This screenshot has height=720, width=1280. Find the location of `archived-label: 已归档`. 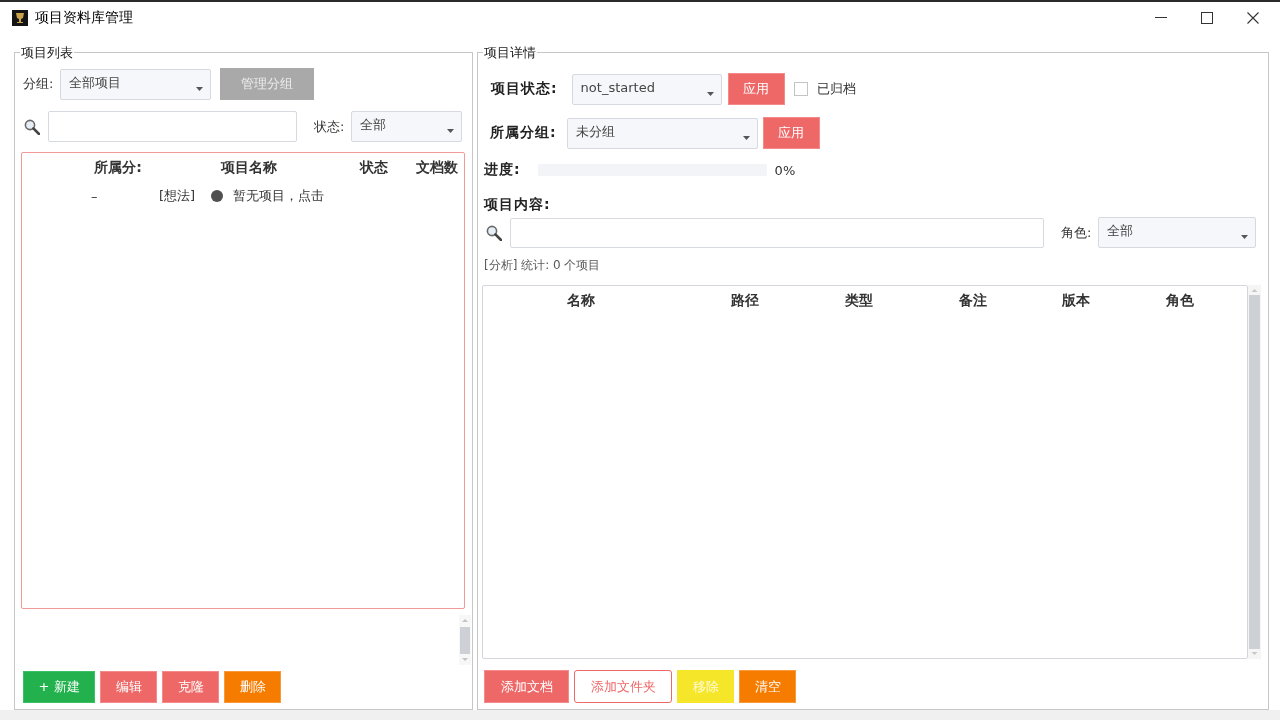

archived-label: 已归档 is located at coordinates (836, 89).